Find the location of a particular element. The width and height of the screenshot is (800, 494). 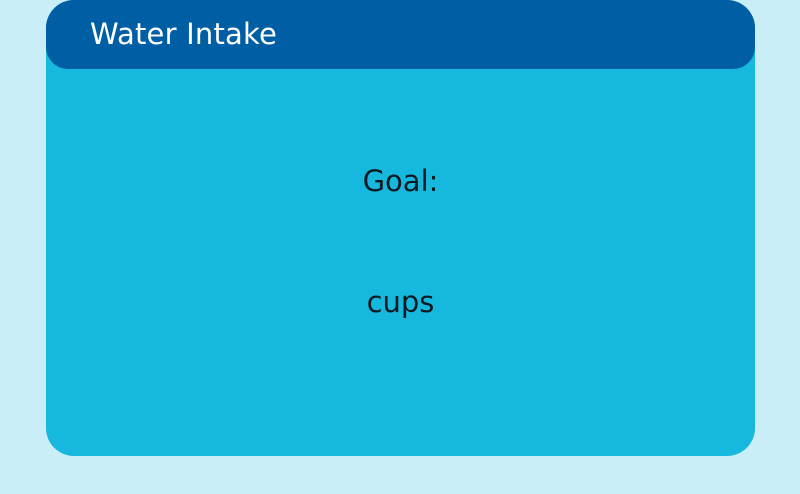

card-header: Water Intake is located at coordinates (400, 34).